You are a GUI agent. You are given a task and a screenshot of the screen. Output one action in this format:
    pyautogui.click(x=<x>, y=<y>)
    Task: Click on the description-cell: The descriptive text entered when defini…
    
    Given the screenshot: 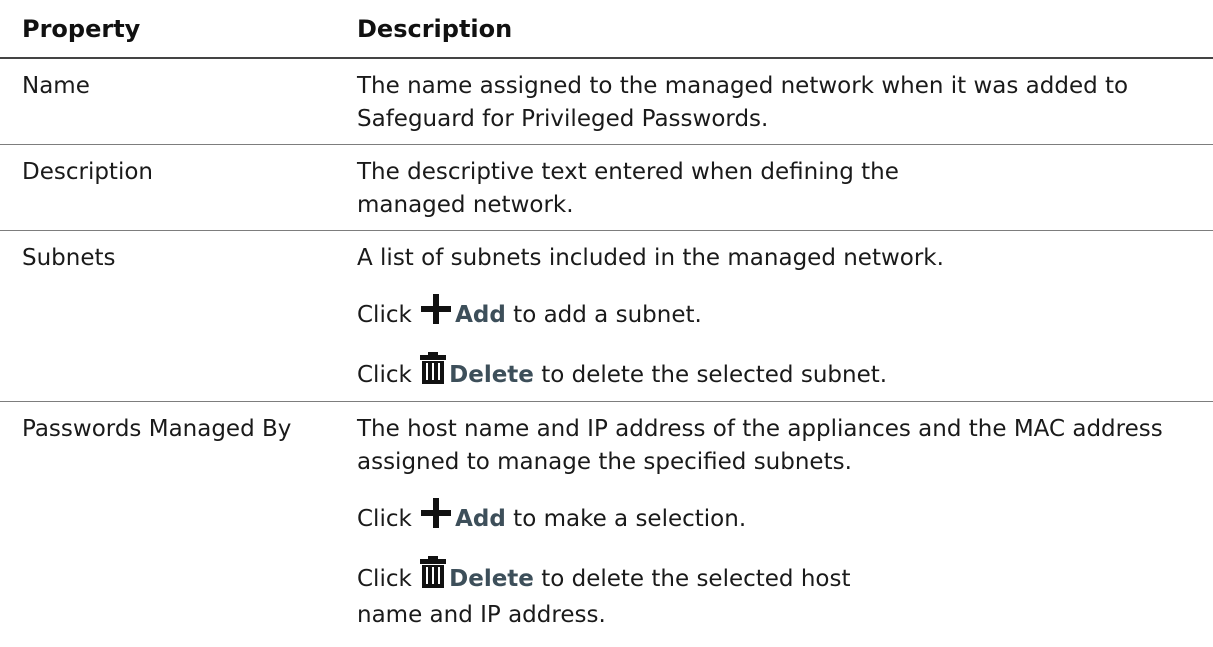 What is the action you would take?
    pyautogui.click(x=779, y=187)
    